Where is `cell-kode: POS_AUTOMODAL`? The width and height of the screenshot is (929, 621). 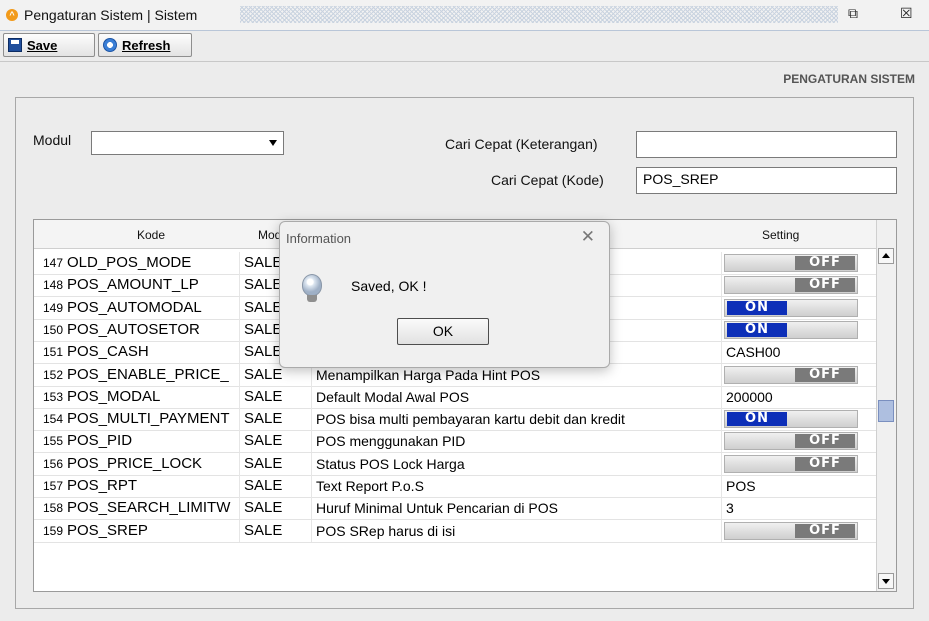
cell-kode: POS_AUTOMODAL is located at coordinates (152, 307).